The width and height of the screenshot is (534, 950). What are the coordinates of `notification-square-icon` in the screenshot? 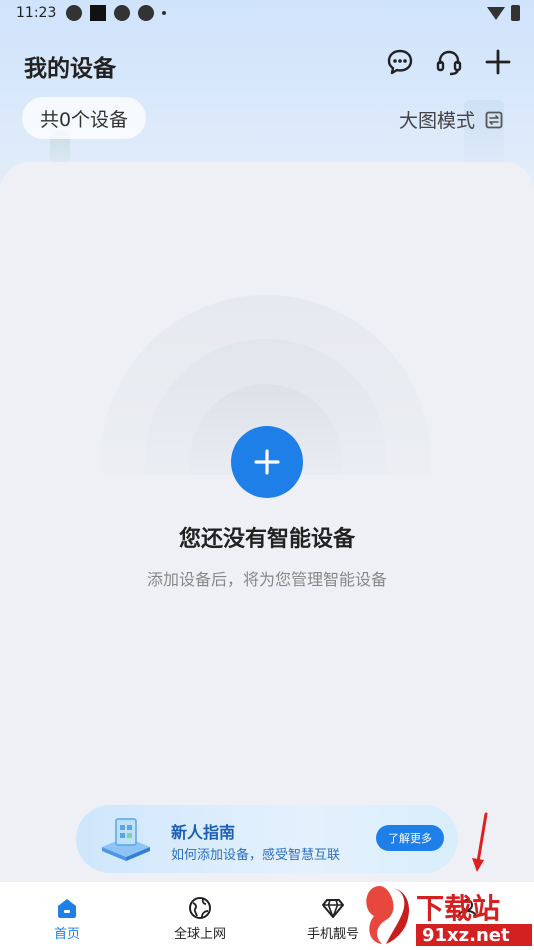 It's located at (98, 13).